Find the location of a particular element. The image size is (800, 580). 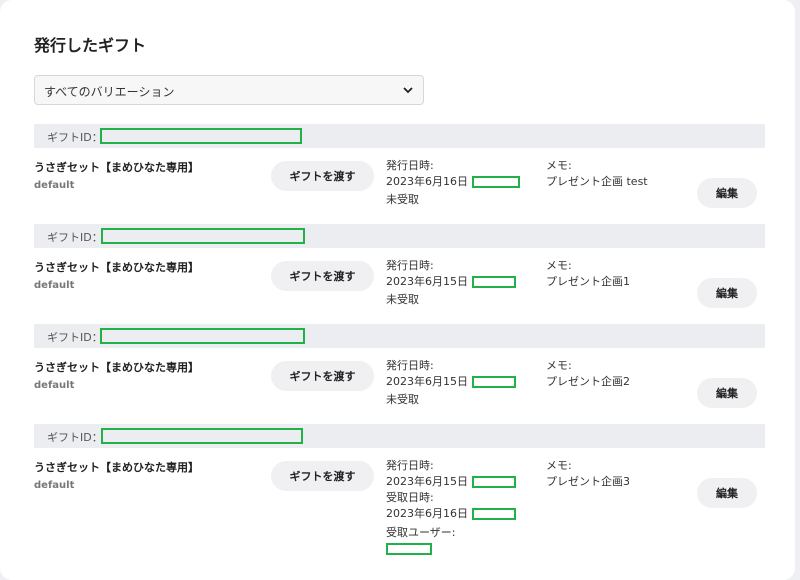

memo-text: プレゼント企画1 is located at coordinates (588, 281).